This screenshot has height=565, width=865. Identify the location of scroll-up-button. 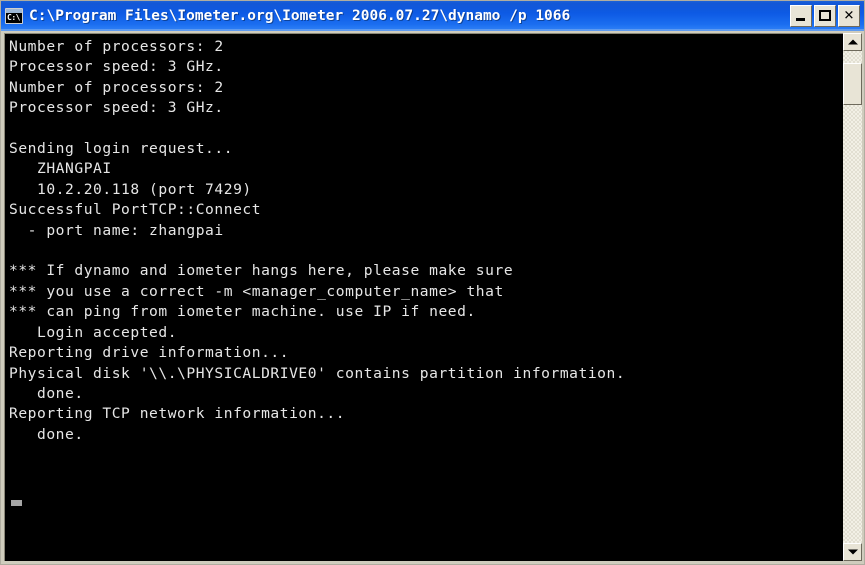
(852, 42).